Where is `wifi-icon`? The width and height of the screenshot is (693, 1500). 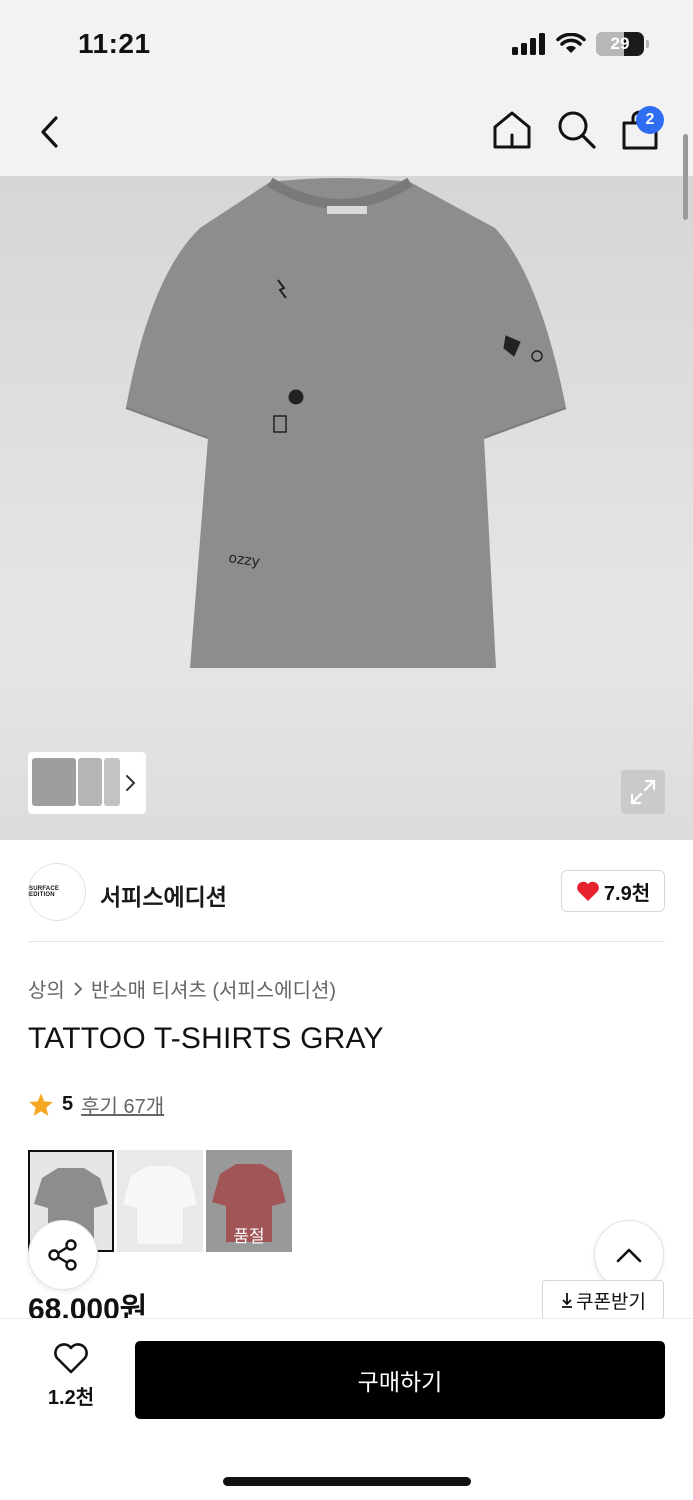
wifi-icon is located at coordinates (571, 43).